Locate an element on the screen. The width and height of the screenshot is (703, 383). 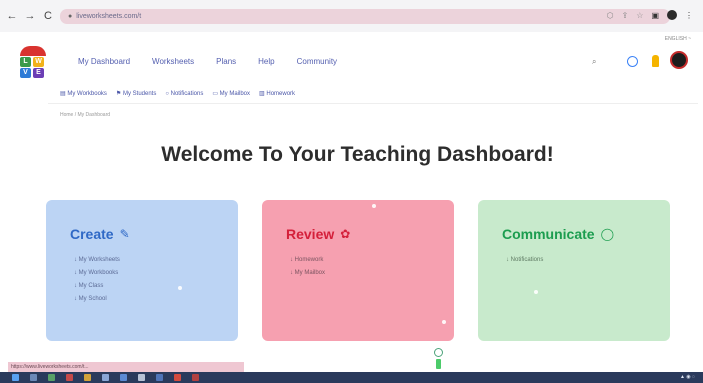
link-my-worksheets: ↓ My Worksheets is located at coordinates (97, 260).